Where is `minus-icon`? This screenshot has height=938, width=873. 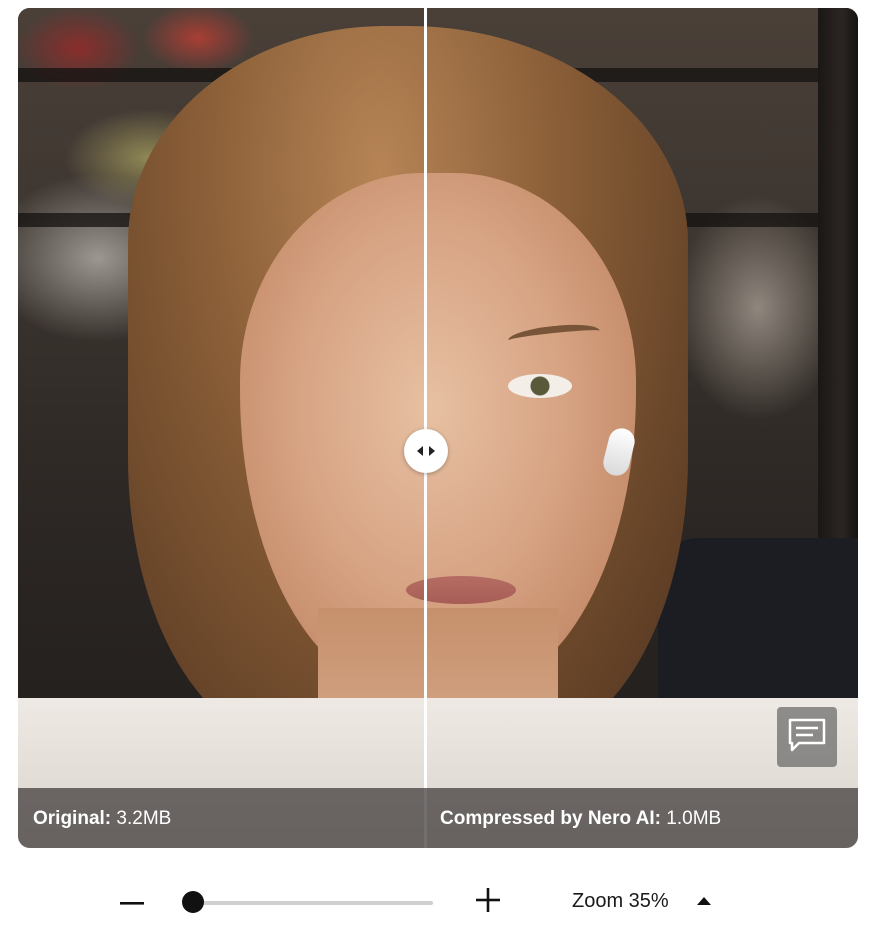
minus-icon is located at coordinates (132, 902).